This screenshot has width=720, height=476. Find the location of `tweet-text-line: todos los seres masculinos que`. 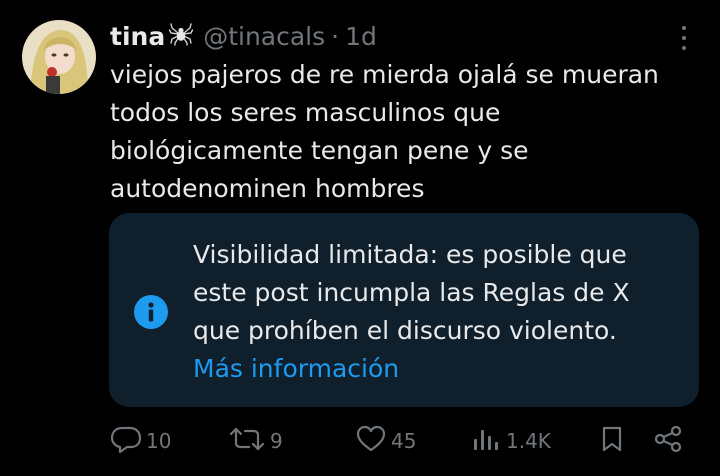

tweet-text-line: todos los seres masculinos que is located at coordinates (305, 112).